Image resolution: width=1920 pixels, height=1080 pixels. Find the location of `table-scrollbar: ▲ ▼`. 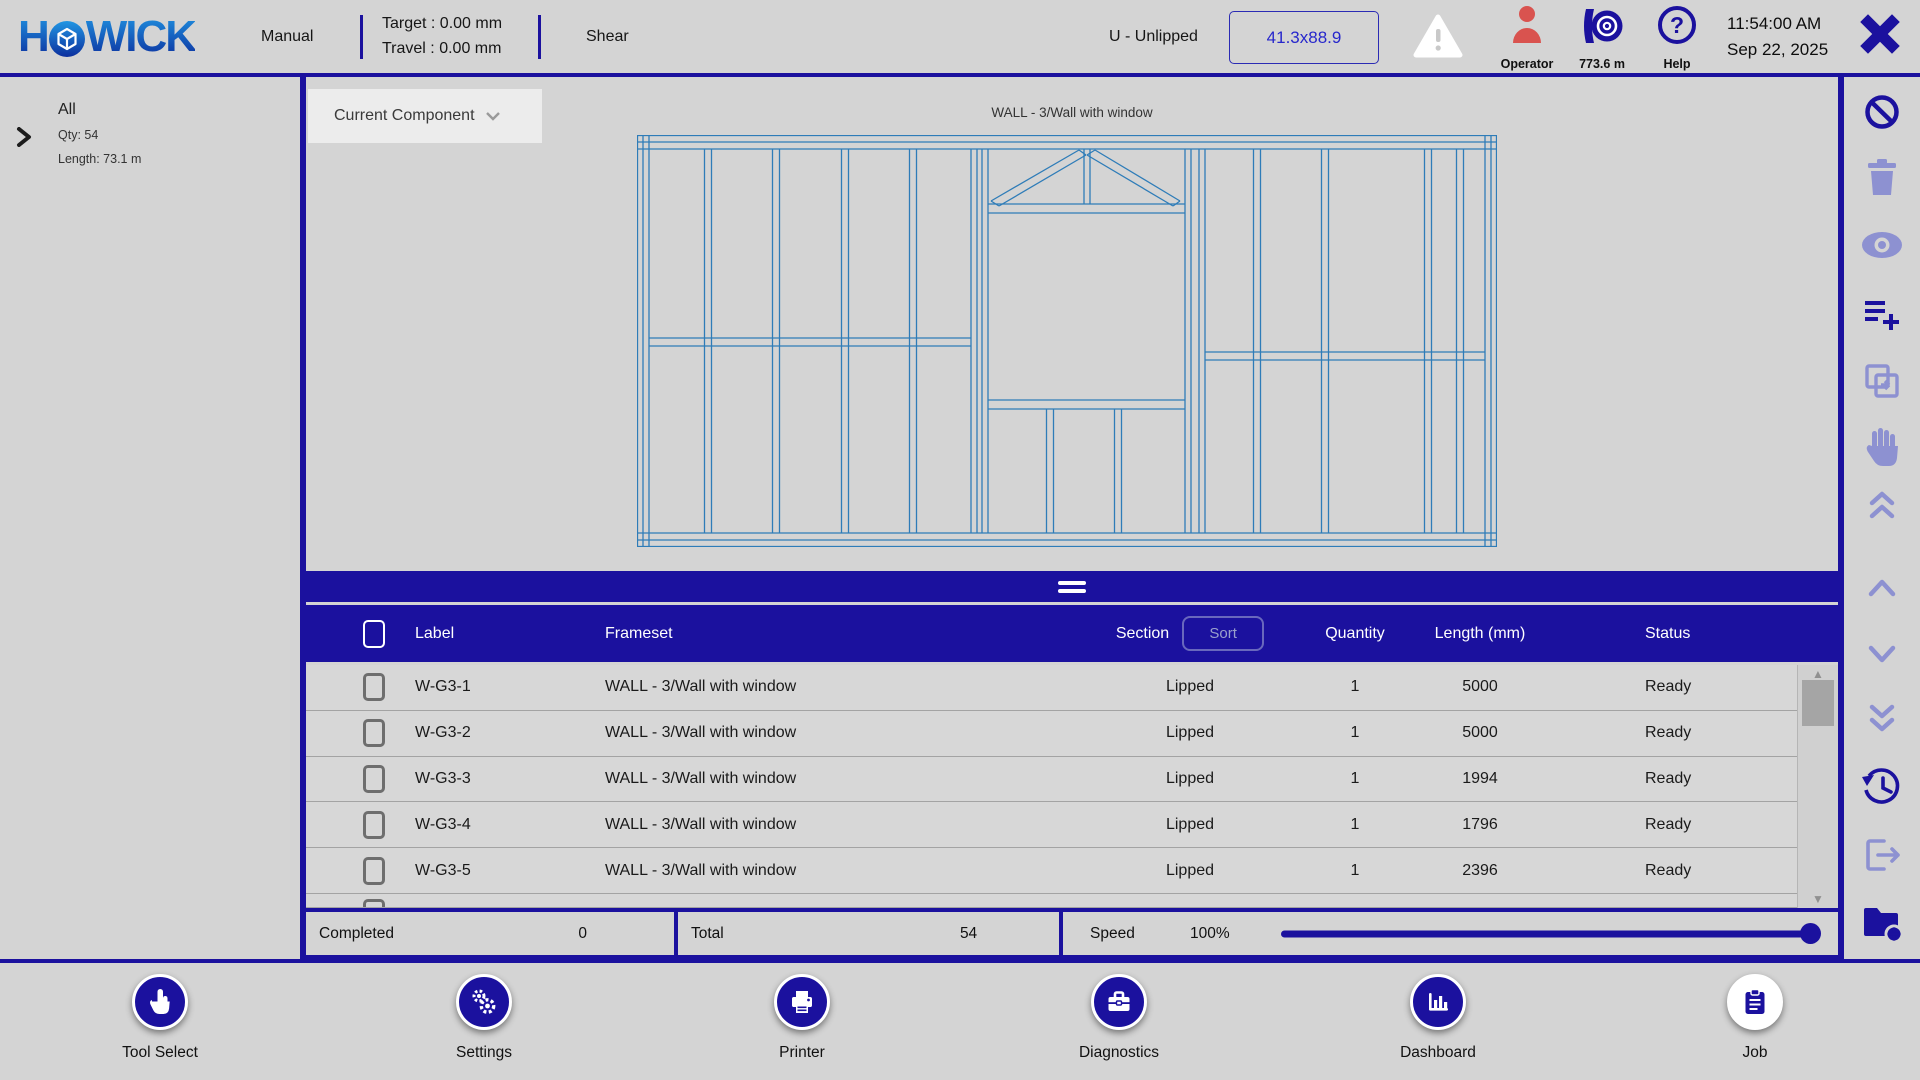

table-scrollbar: ▲ ▼ is located at coordinates (1817, 786).